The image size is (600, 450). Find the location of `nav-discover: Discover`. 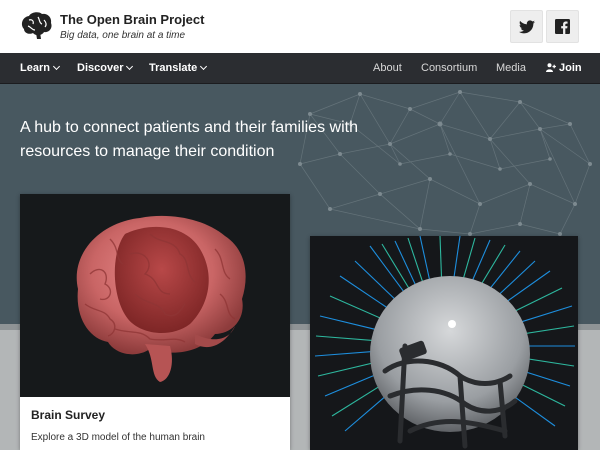

nav-discover: Discover is located at coordinates (105, 68).